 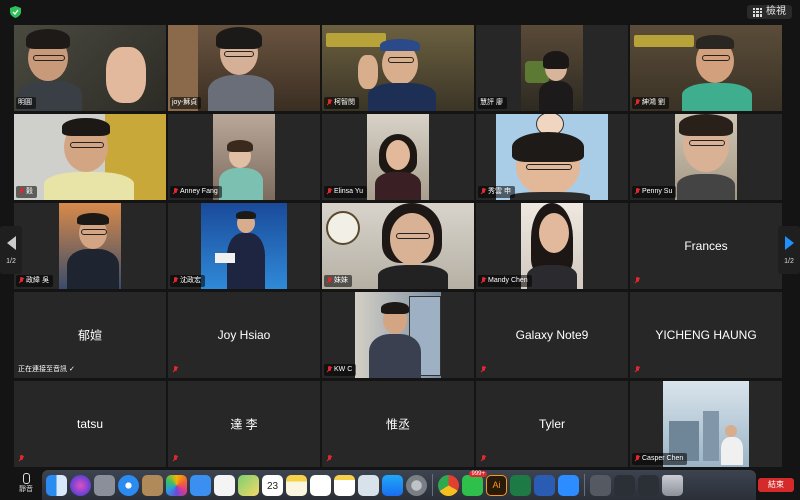 I want to click on participant-name-center: YICHENG HAUNG, so click(x=706, y=335).